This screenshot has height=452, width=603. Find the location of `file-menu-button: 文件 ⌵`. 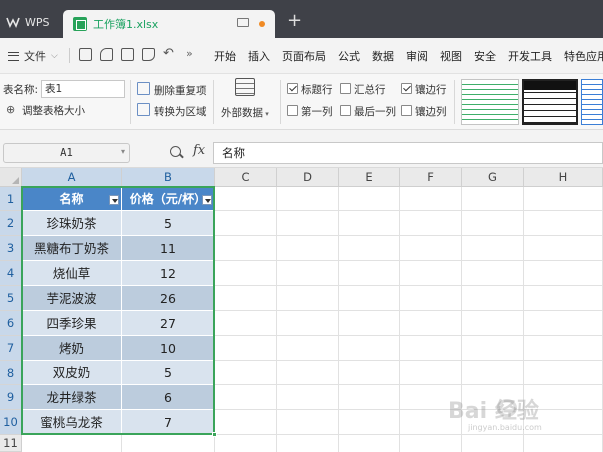

file-menu-button: 文件 ⌵ is located at coordinates (33, 56).